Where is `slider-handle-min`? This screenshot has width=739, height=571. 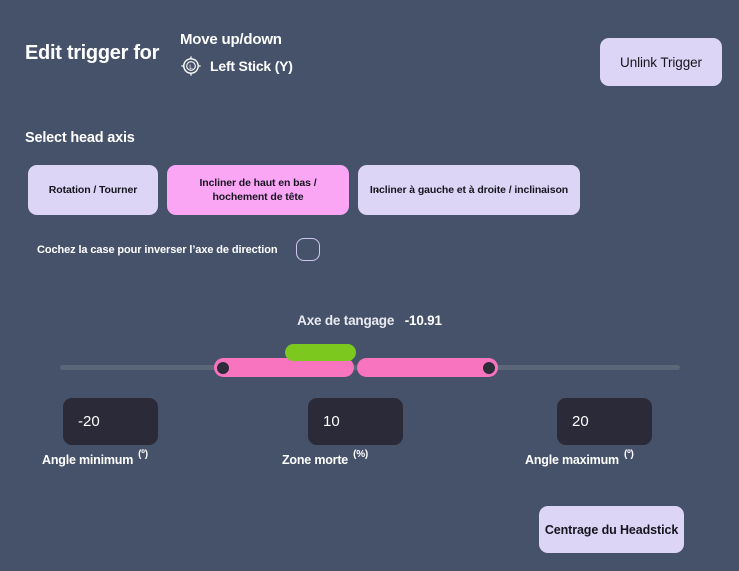 slider-handle-min is located at coordinates (223, 368).